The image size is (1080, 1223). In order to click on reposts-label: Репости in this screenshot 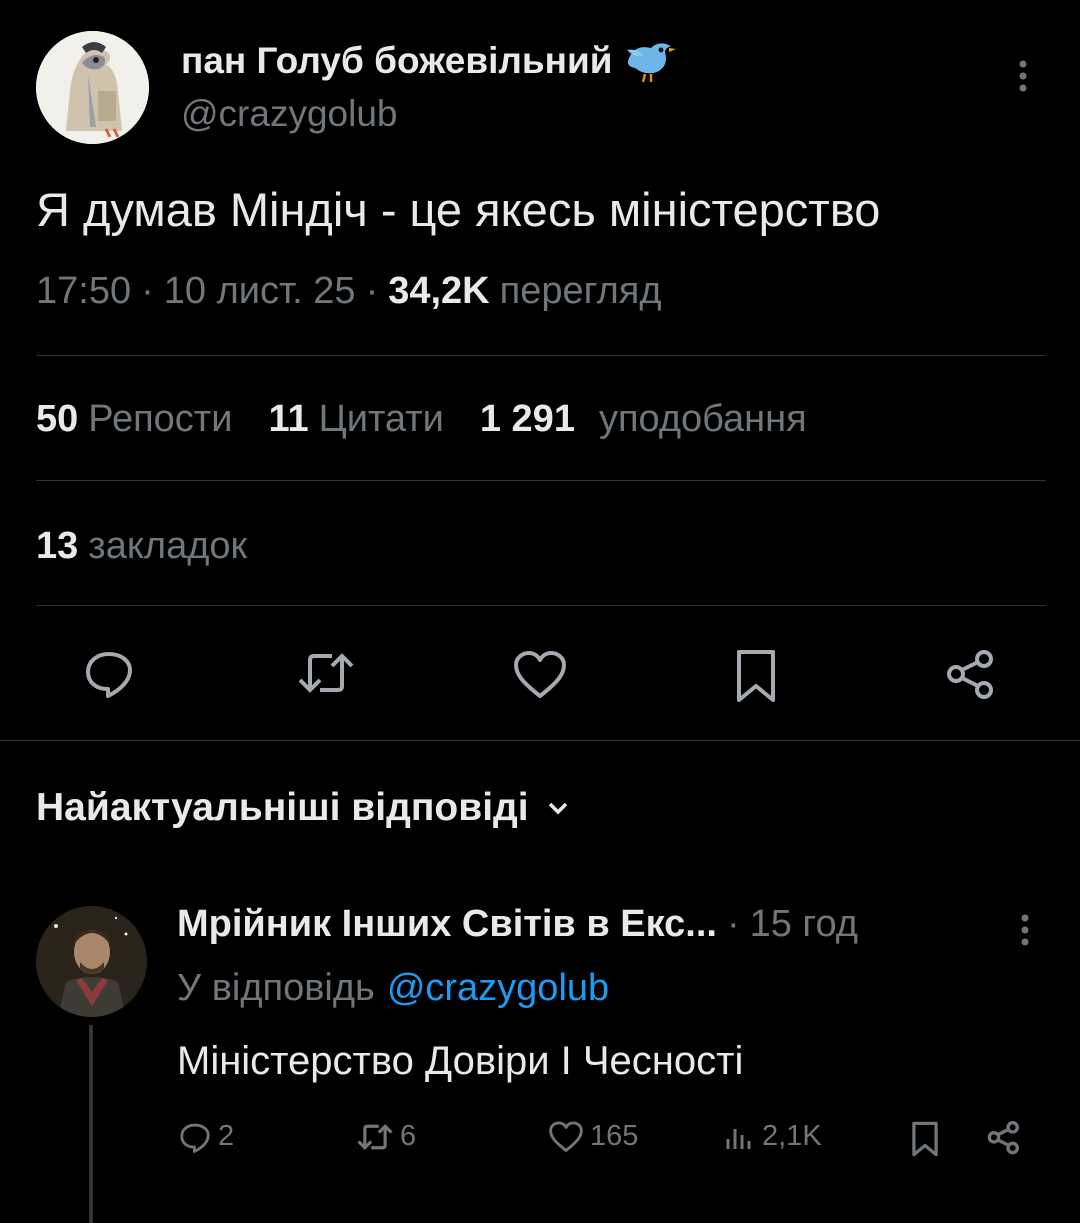, I will do `click(160, 419)`.